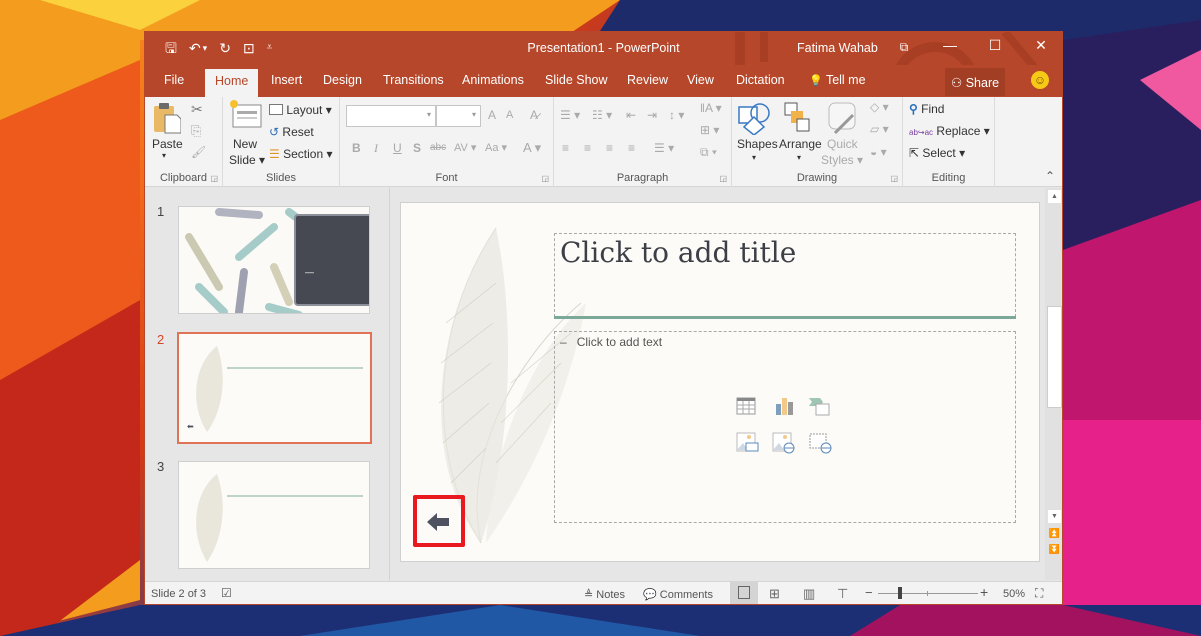 This screenshot has width=1201, height=636. Describe the element at coordinates (928, 593) in the screenshot. I see `zoom-slider-track` at that location.